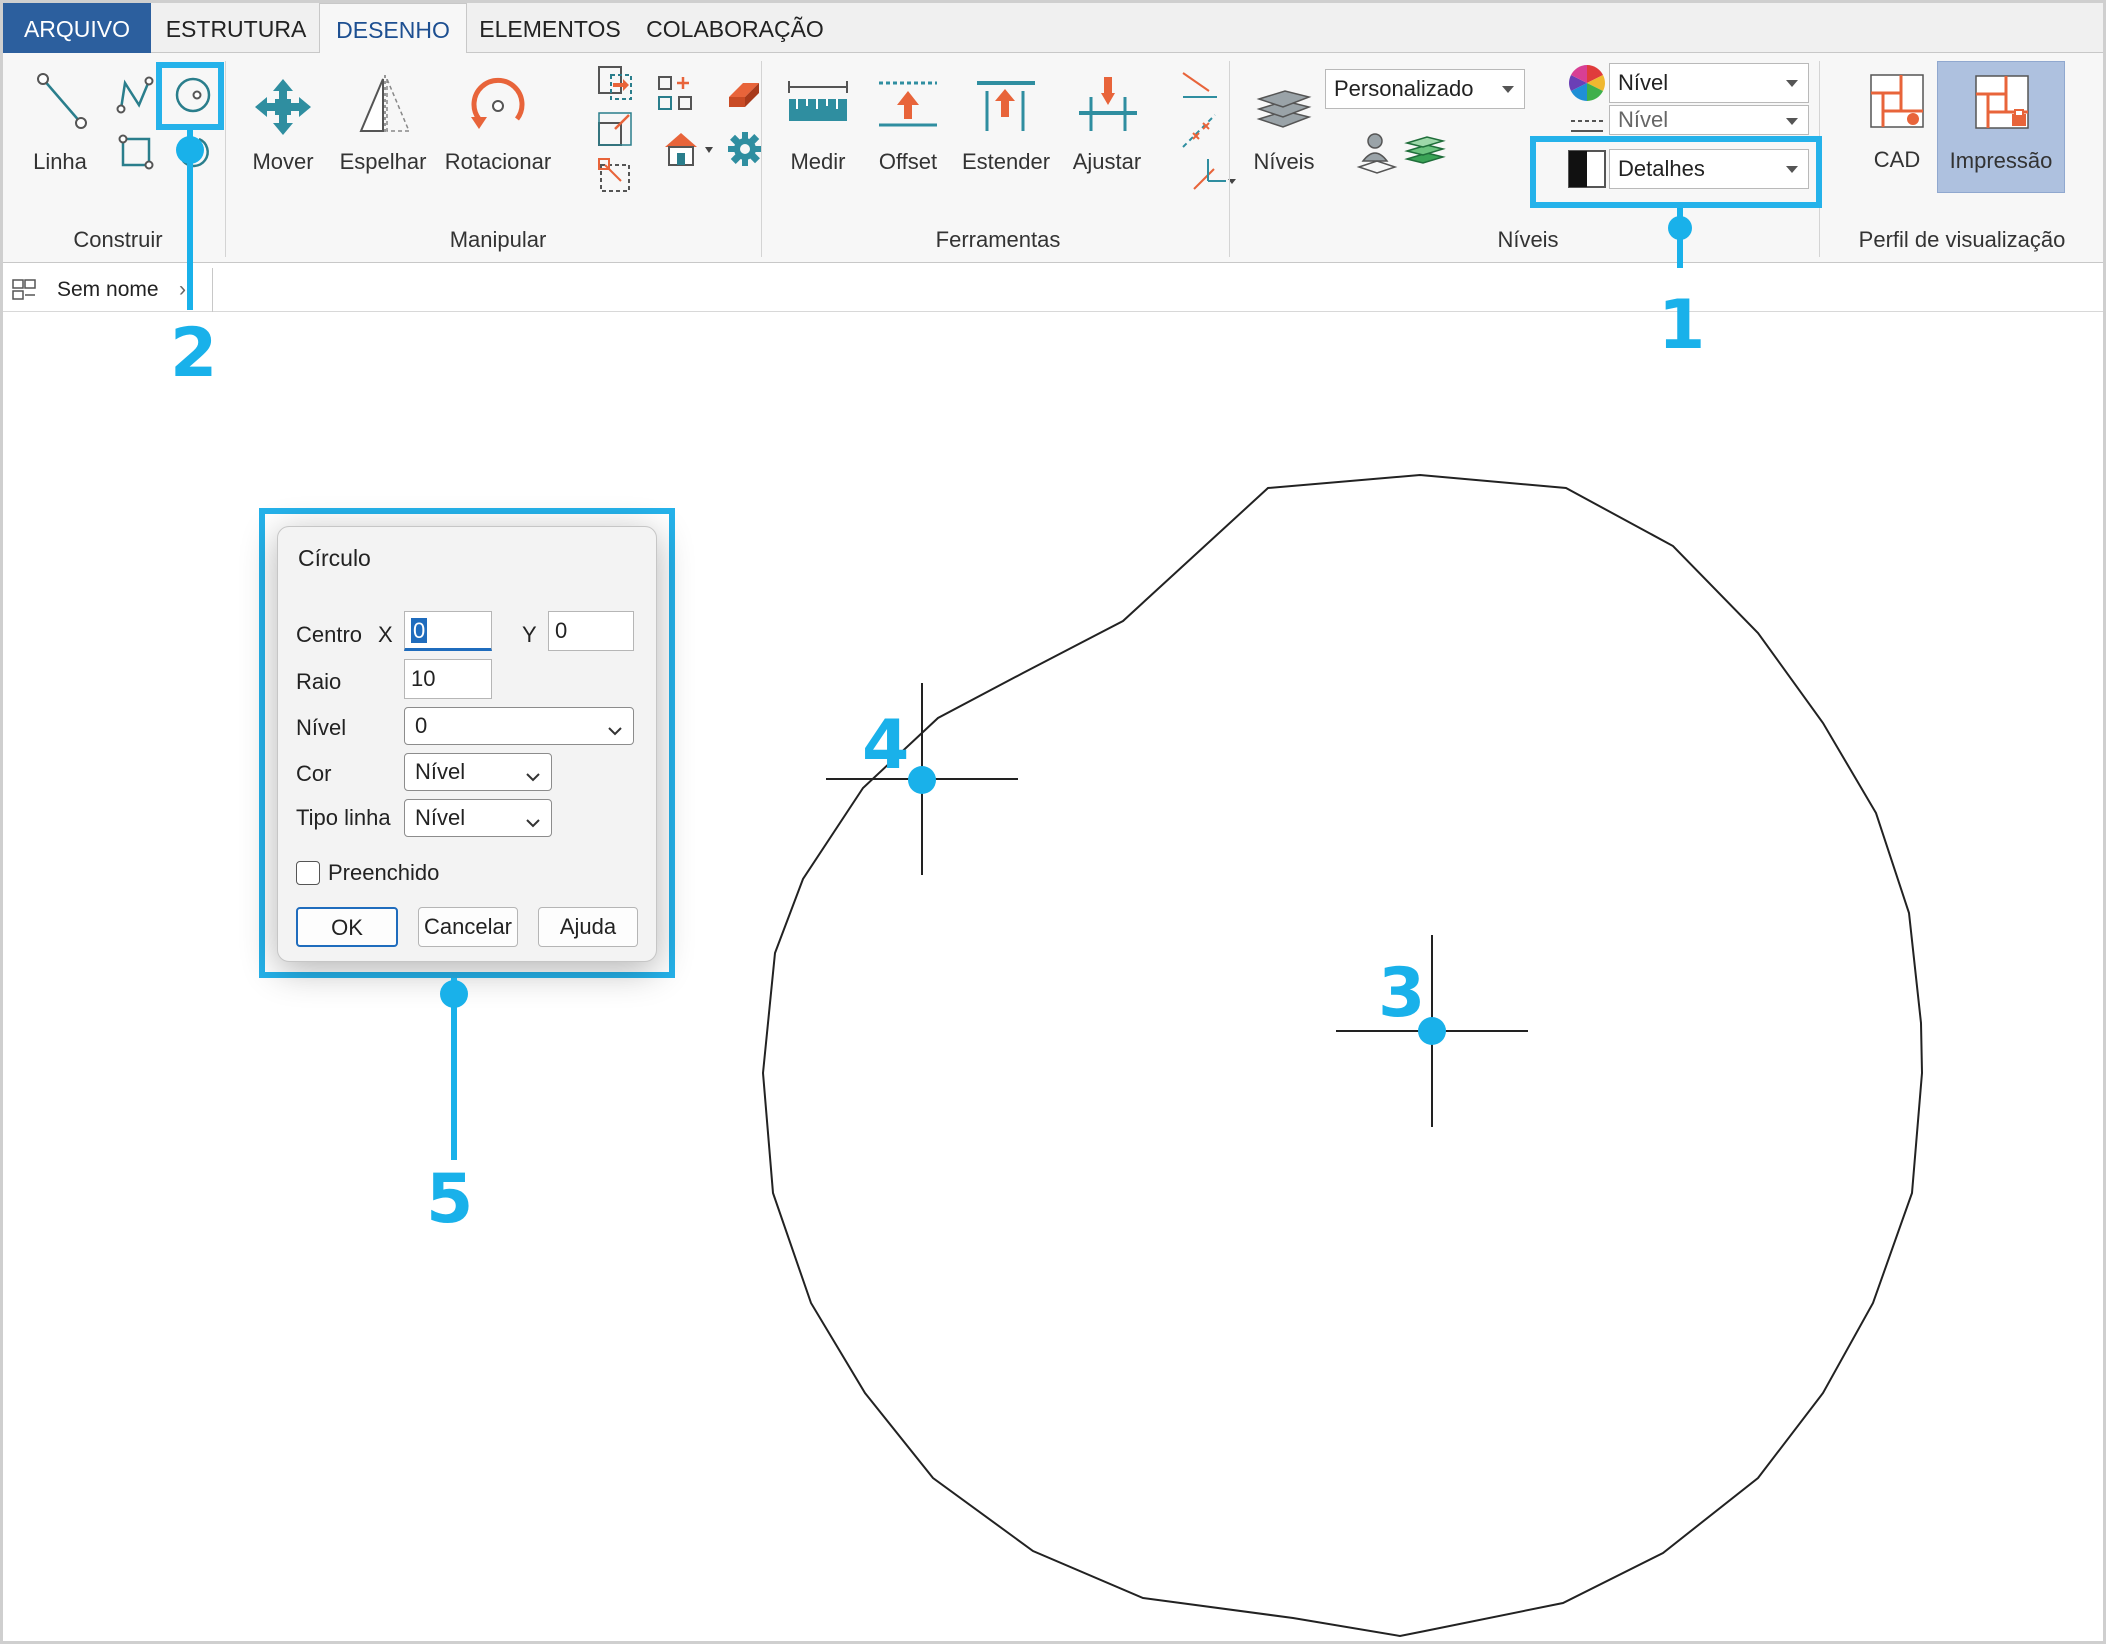  What do you see at coordinates (2001, 160) in the screenshot?
I see `print-profile-label: Impressão` at bounding box center [2001, 160].